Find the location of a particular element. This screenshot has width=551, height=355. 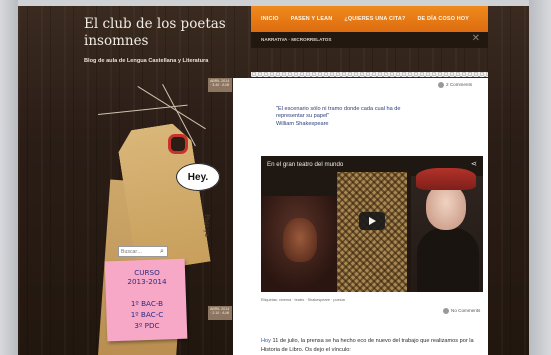

video-actor-hat is located at coordinates (446, 179).